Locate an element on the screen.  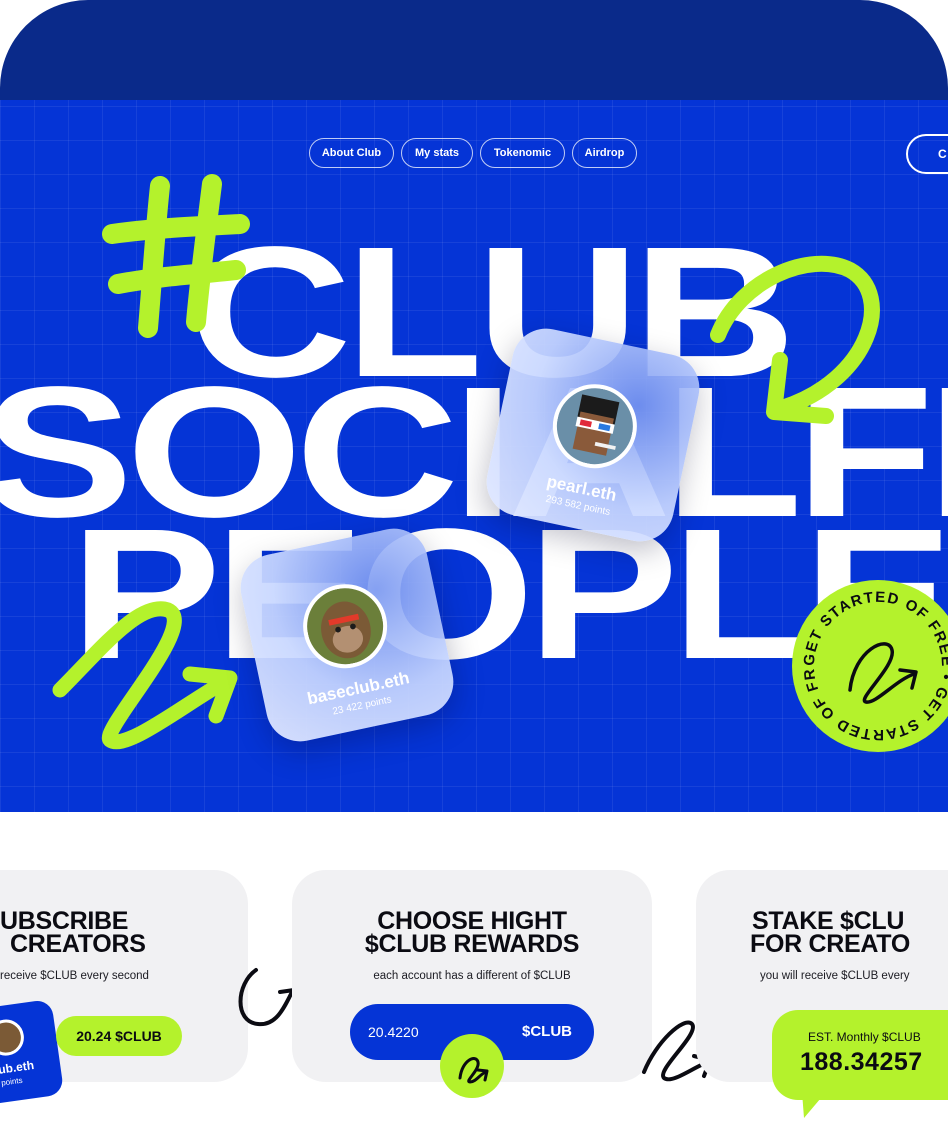
bubble-tail is located at coordinates (814, 1105).